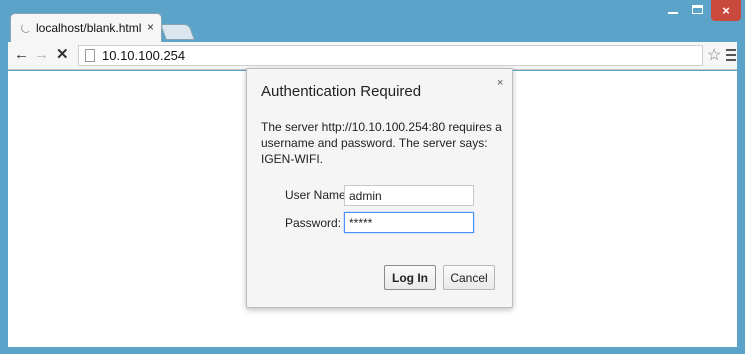 This screenshot has width=745, height=354. What do you see at coordinates (26, 28) in the screenshot?
I see `spinner-icon` at bounding box center [26, 28].